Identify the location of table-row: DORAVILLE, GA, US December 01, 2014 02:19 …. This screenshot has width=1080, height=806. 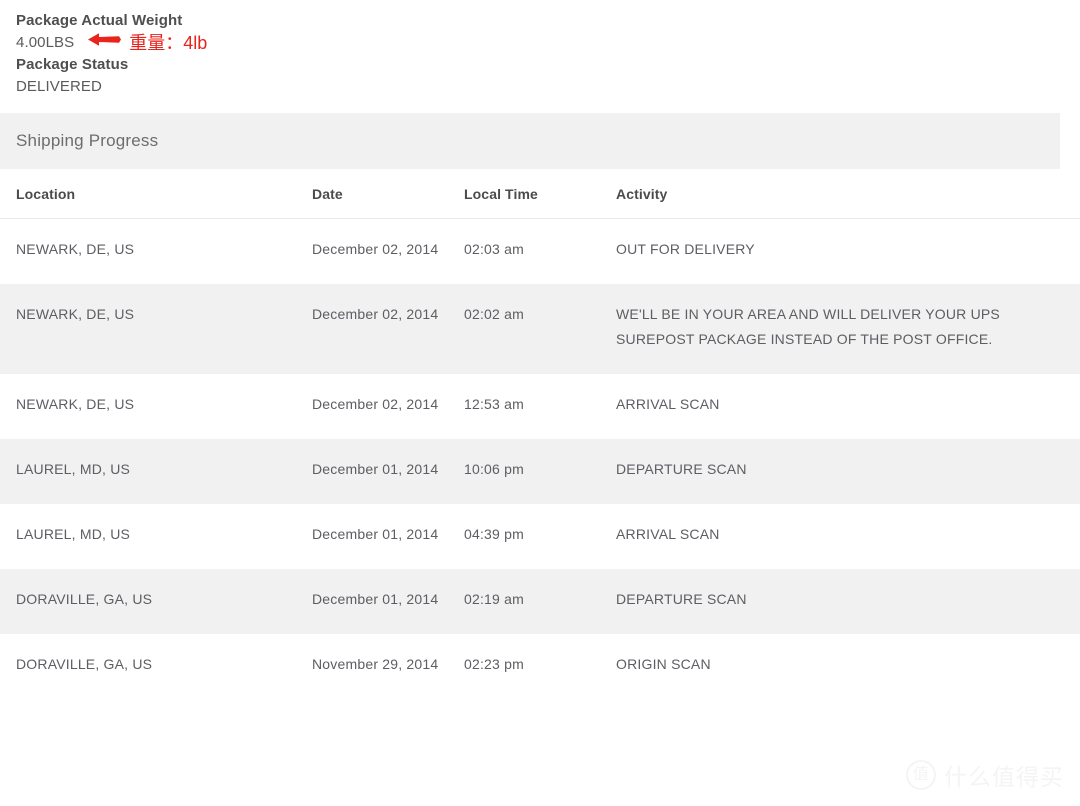
(540, 601).